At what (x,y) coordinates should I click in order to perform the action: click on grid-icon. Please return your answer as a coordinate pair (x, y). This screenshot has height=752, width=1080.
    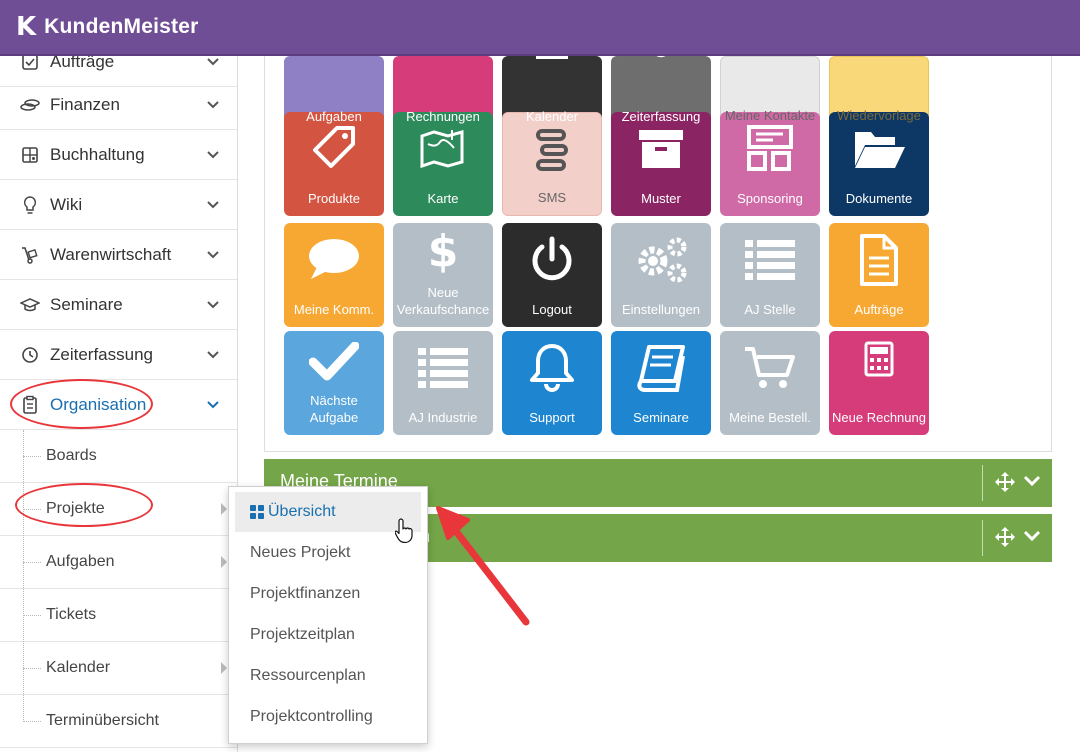
    Looking at the image, I should click on (257, 512).